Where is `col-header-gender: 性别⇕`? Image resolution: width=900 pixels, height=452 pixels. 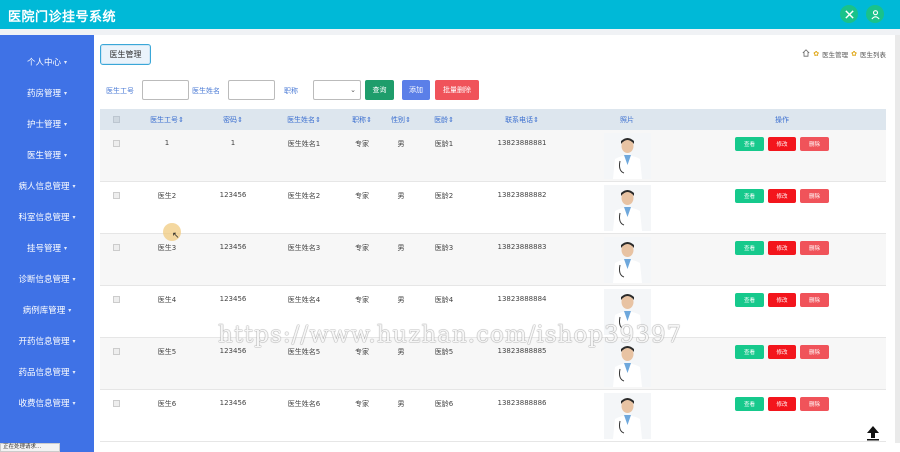 col-header-gender: 性别⇕ is located at coordinates (401, 120).